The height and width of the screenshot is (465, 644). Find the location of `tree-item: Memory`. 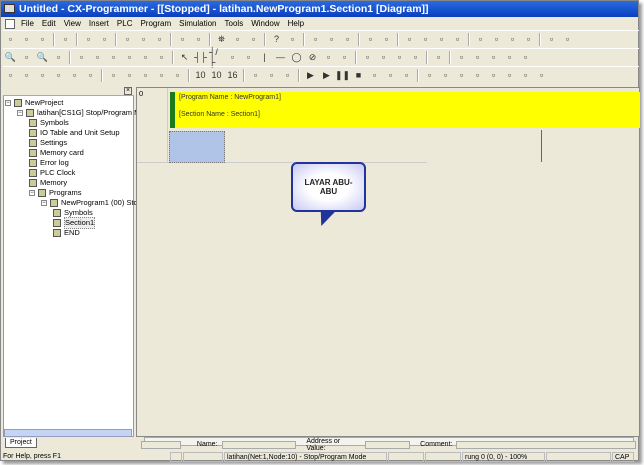

tree-item: Memory is located at coordinates (48, 183).